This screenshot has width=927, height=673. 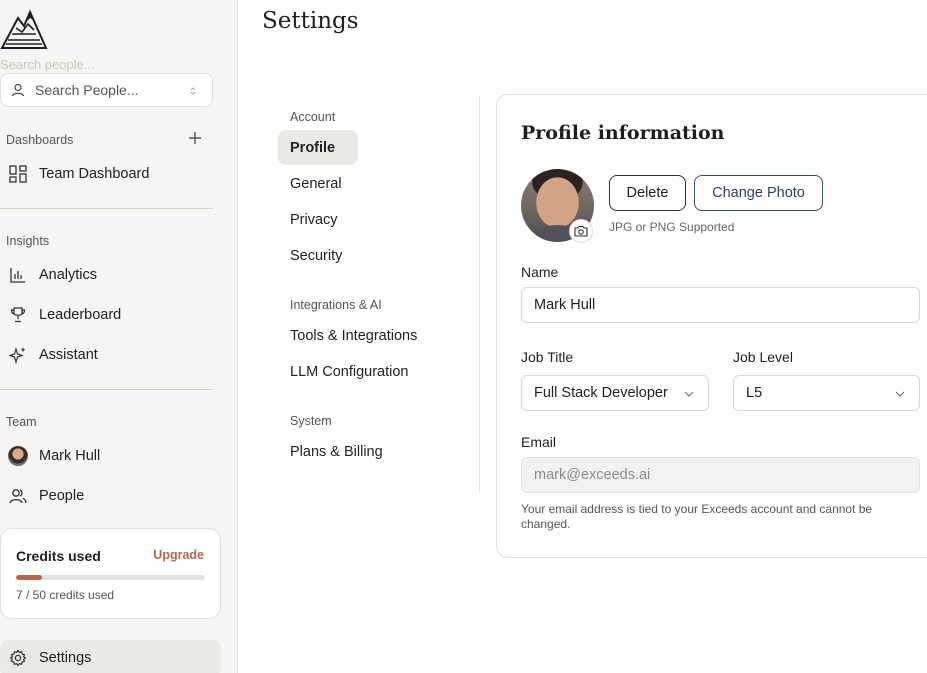 I want to click on sidebar-item-mark-hull: Mark Hull, so click(x=110, y=456).